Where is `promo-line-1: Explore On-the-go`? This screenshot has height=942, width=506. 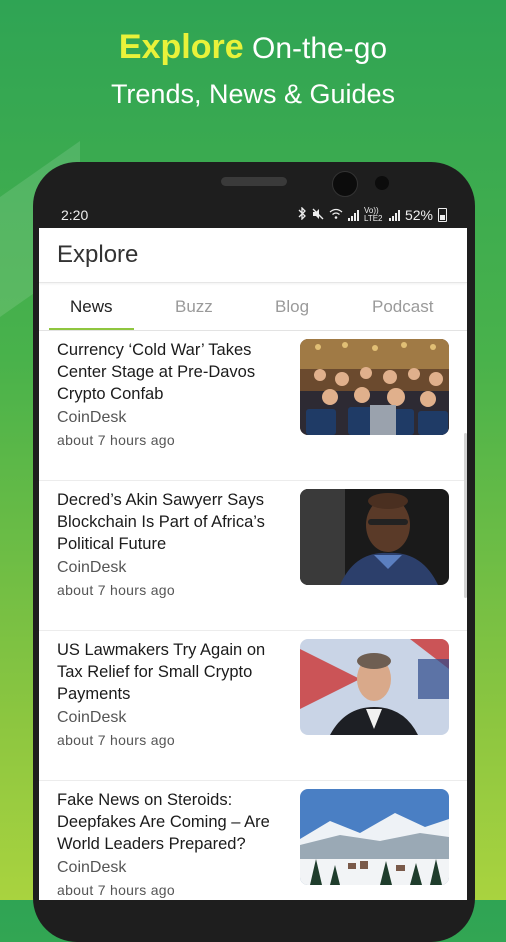
promo-line-1: Explore On-the-go is located at coordinates (253, 48).